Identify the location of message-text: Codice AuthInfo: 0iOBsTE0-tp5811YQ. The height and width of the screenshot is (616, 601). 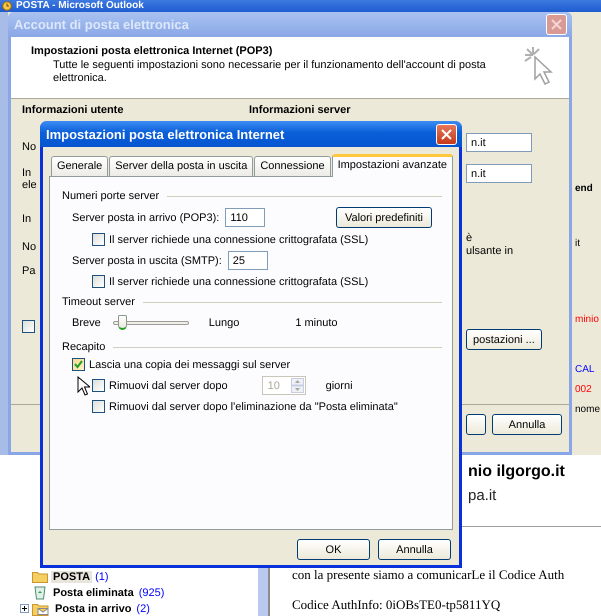
(397, 605).